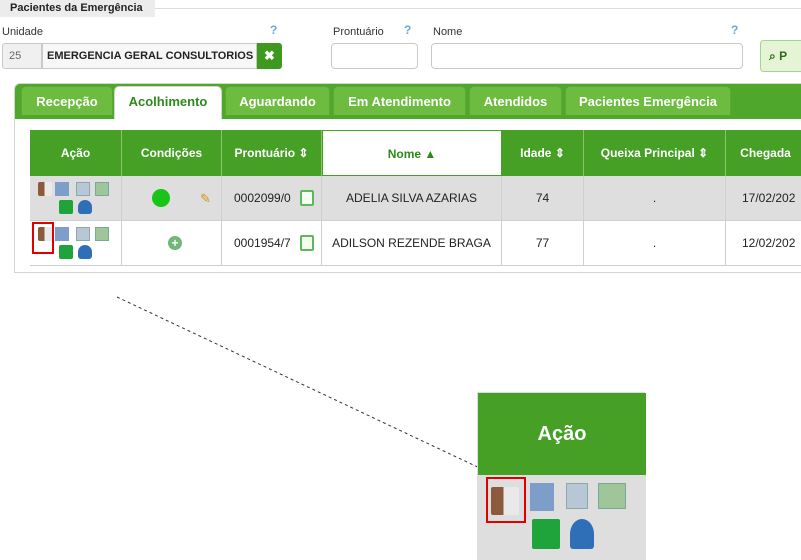  What do you see at coordinates (542, 497) in the screenshot?
I see `document-add-icon` at bounding box center [542, 497].